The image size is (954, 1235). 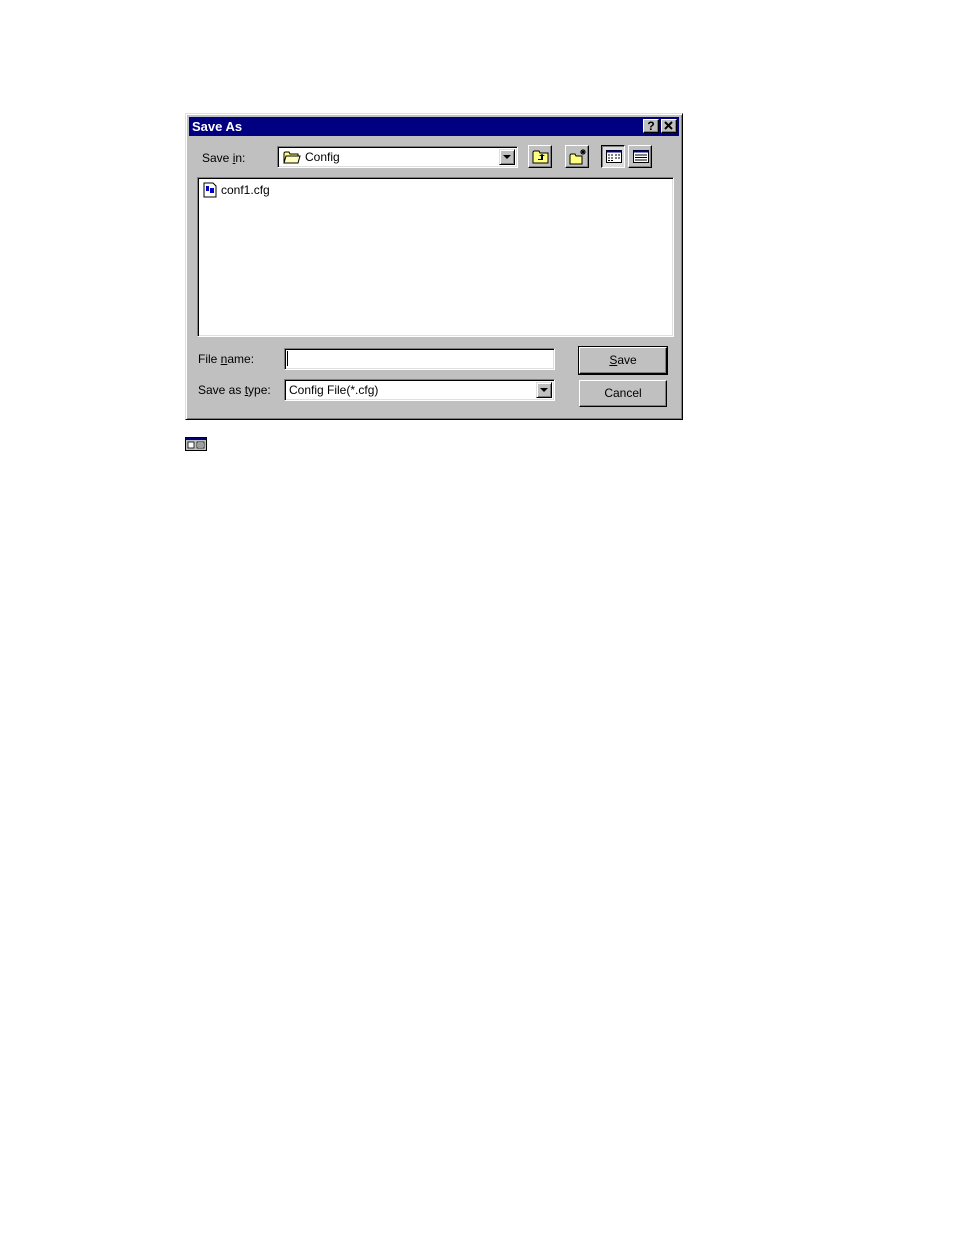 I want to click on list-view-button, so click(x=613, y=156).